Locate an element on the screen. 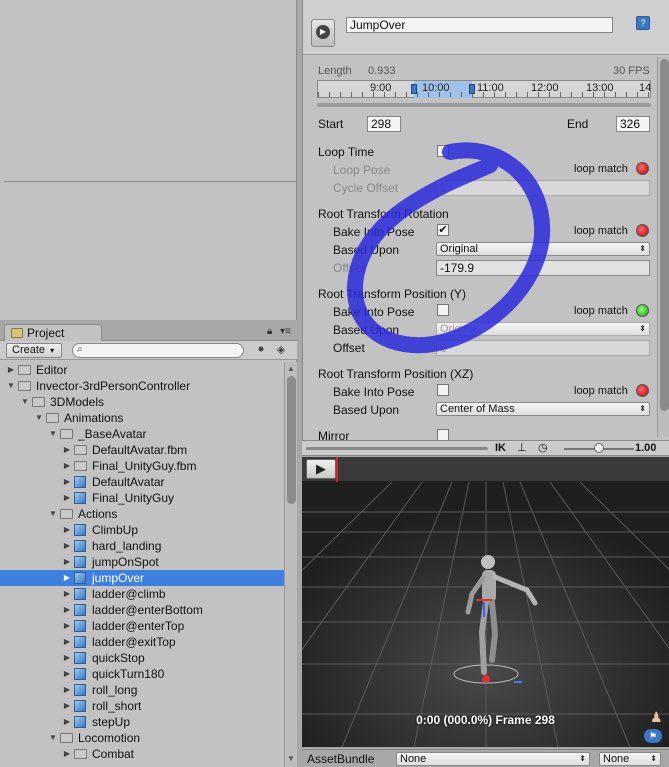  assetbundle-name-value: None is located at coordinates (413, 759).